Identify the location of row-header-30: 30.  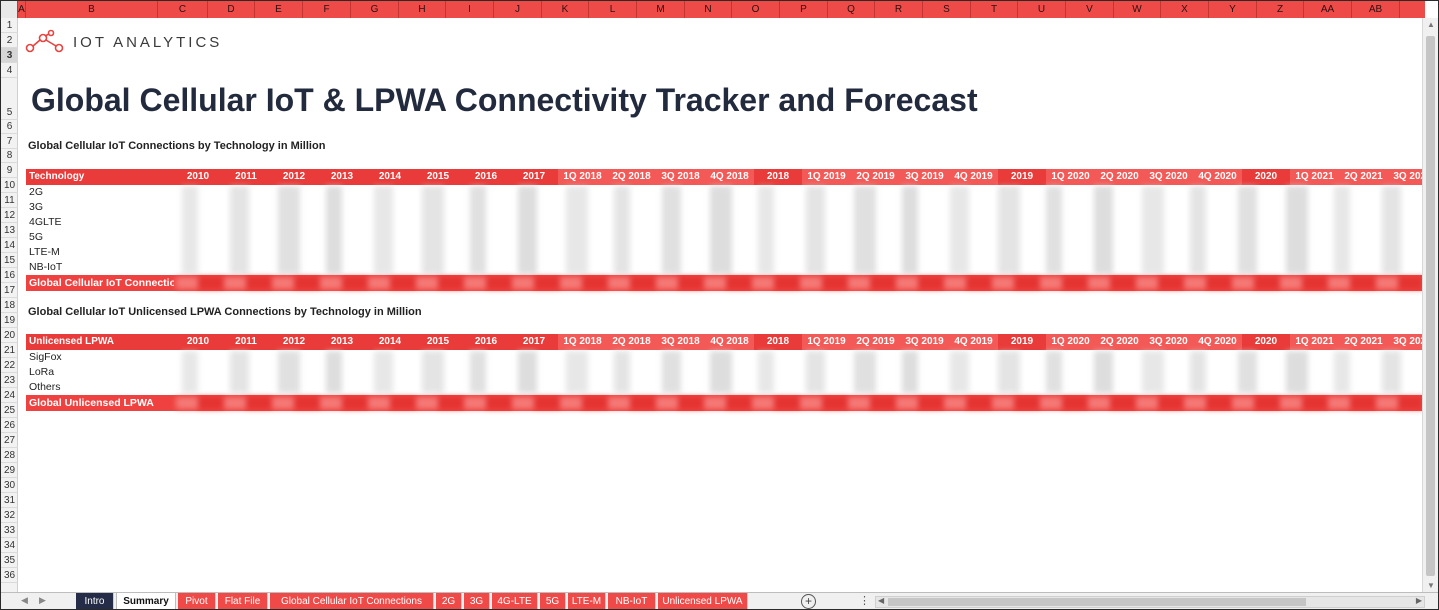
(9, 485).